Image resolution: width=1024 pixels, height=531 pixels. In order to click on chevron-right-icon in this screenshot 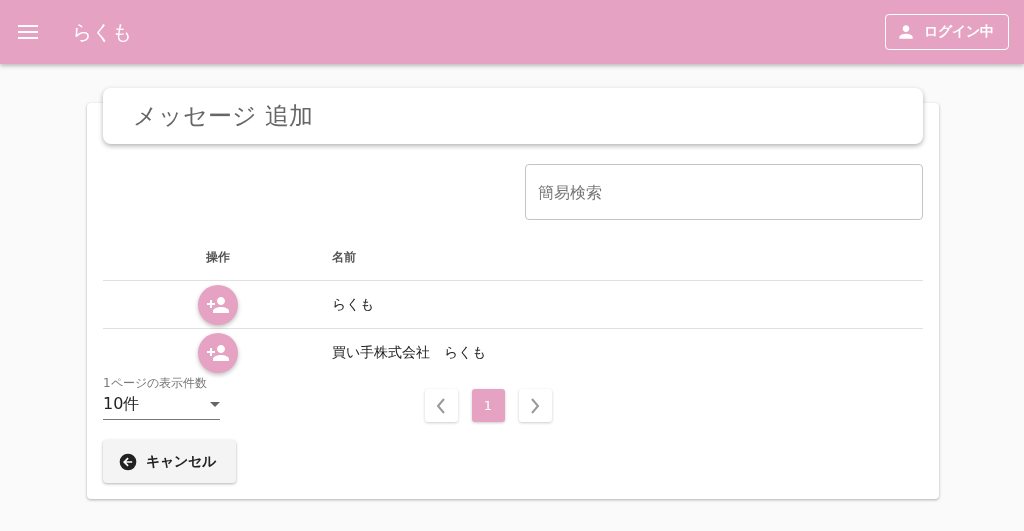, I will do `click(535, 405)`.